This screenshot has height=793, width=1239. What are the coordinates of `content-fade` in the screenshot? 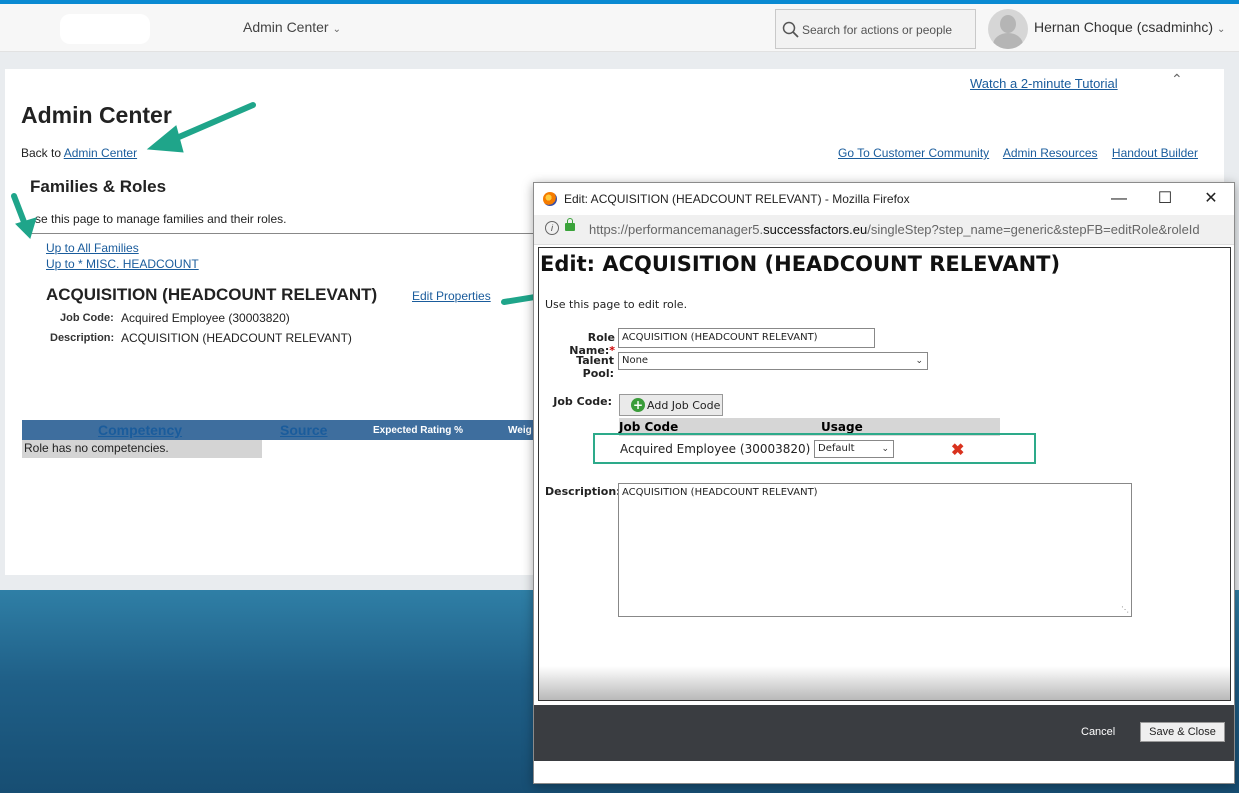 It's located at (884, 683).